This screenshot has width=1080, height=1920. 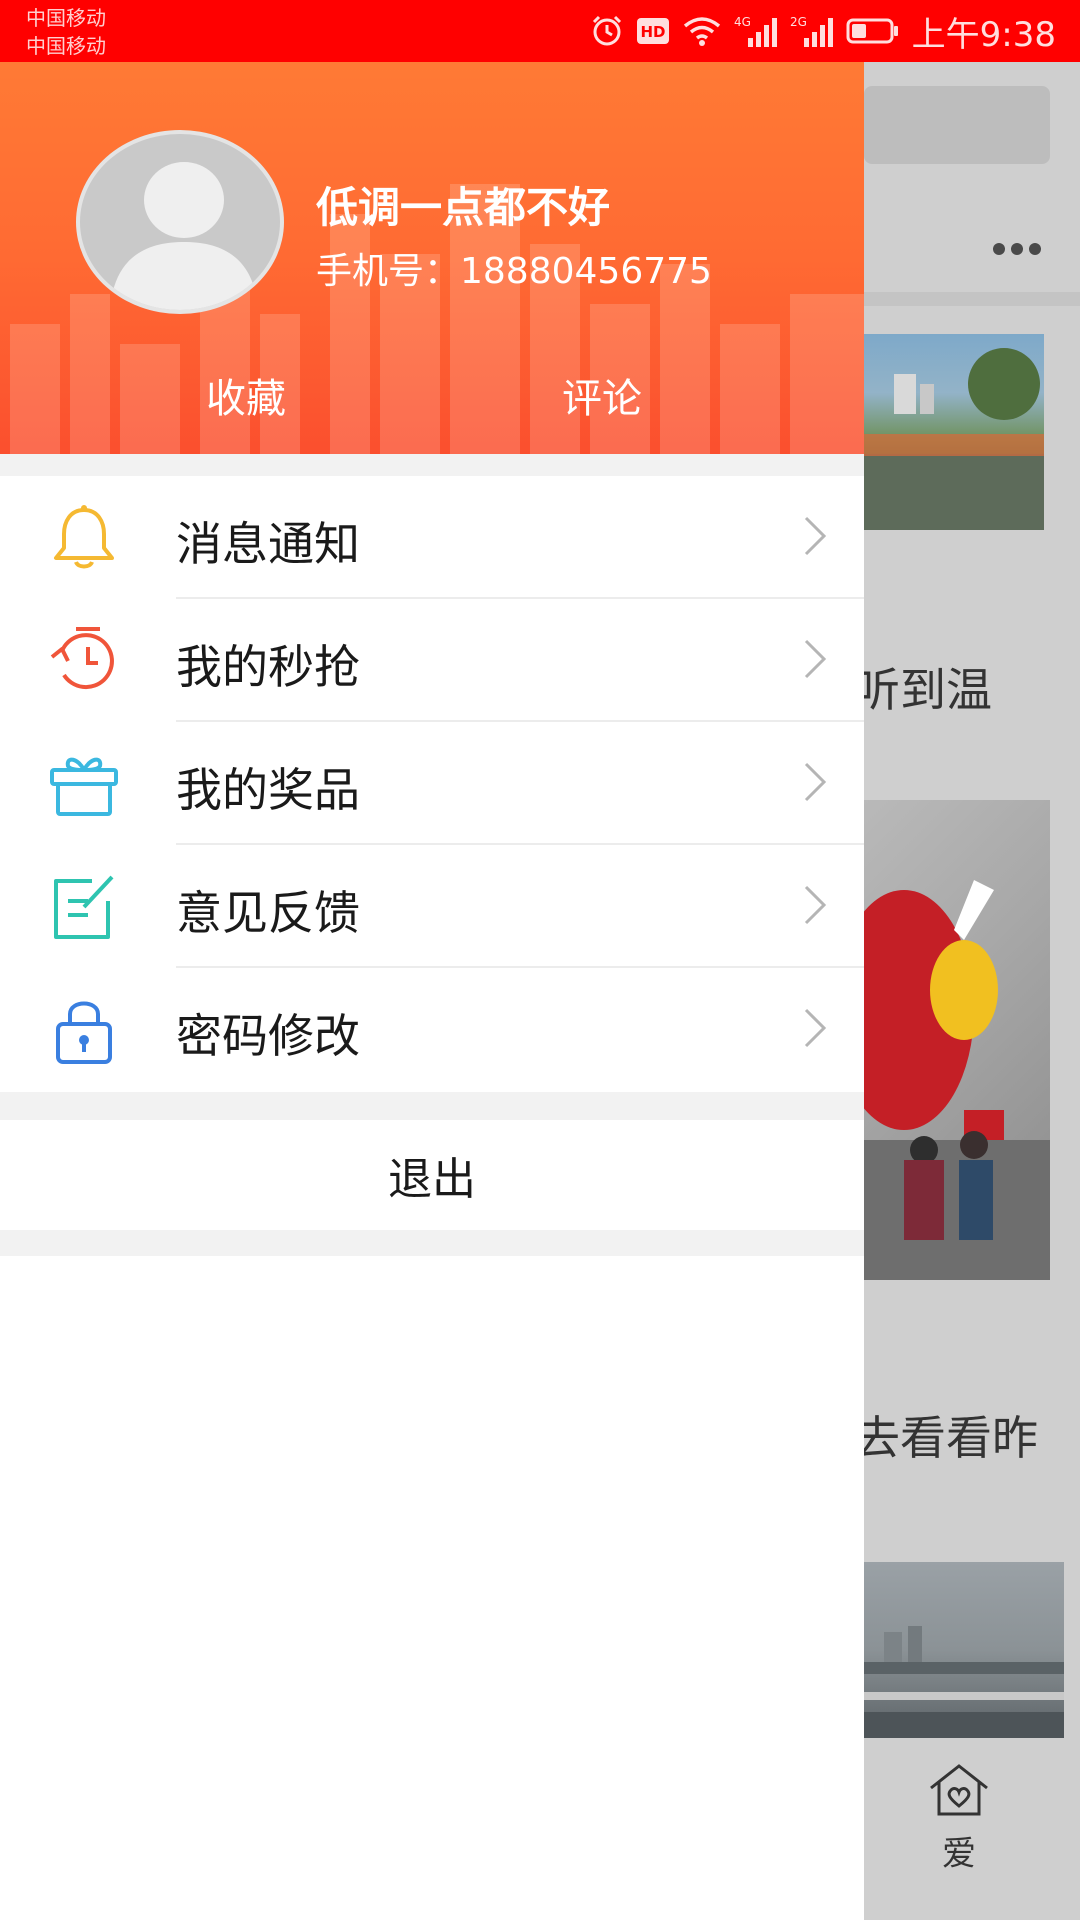 I want to click on menu-item-change-password: 密码修改, so click(x=432, y=1029).